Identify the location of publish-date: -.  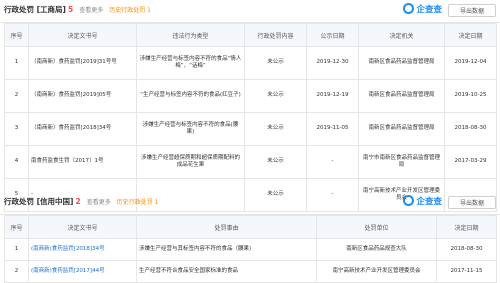
(332, 162).